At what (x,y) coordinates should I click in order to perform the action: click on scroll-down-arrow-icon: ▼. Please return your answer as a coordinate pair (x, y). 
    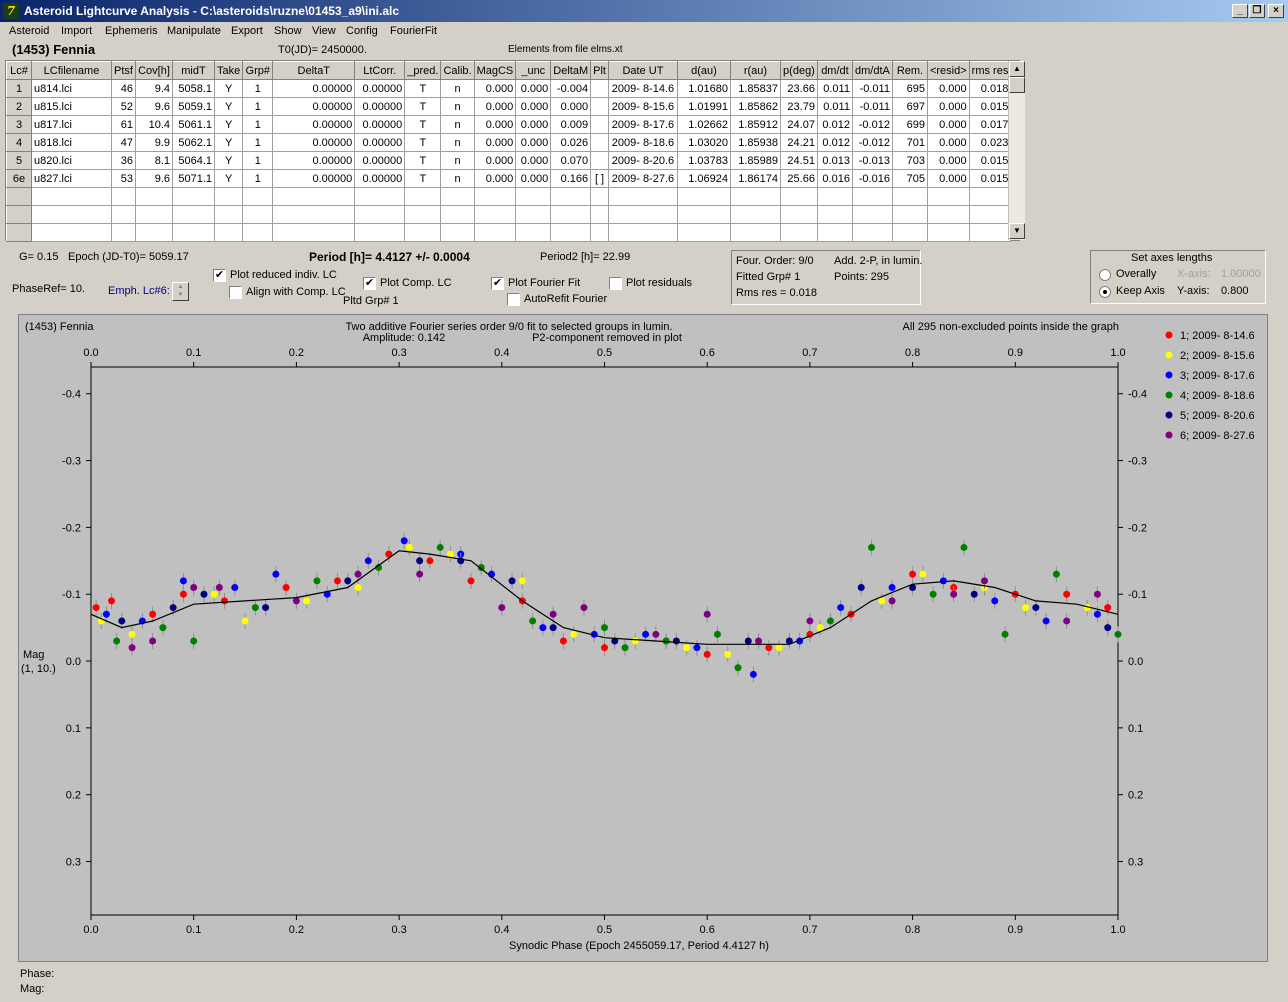
    Looking at the image, I should click on (1017, 231).